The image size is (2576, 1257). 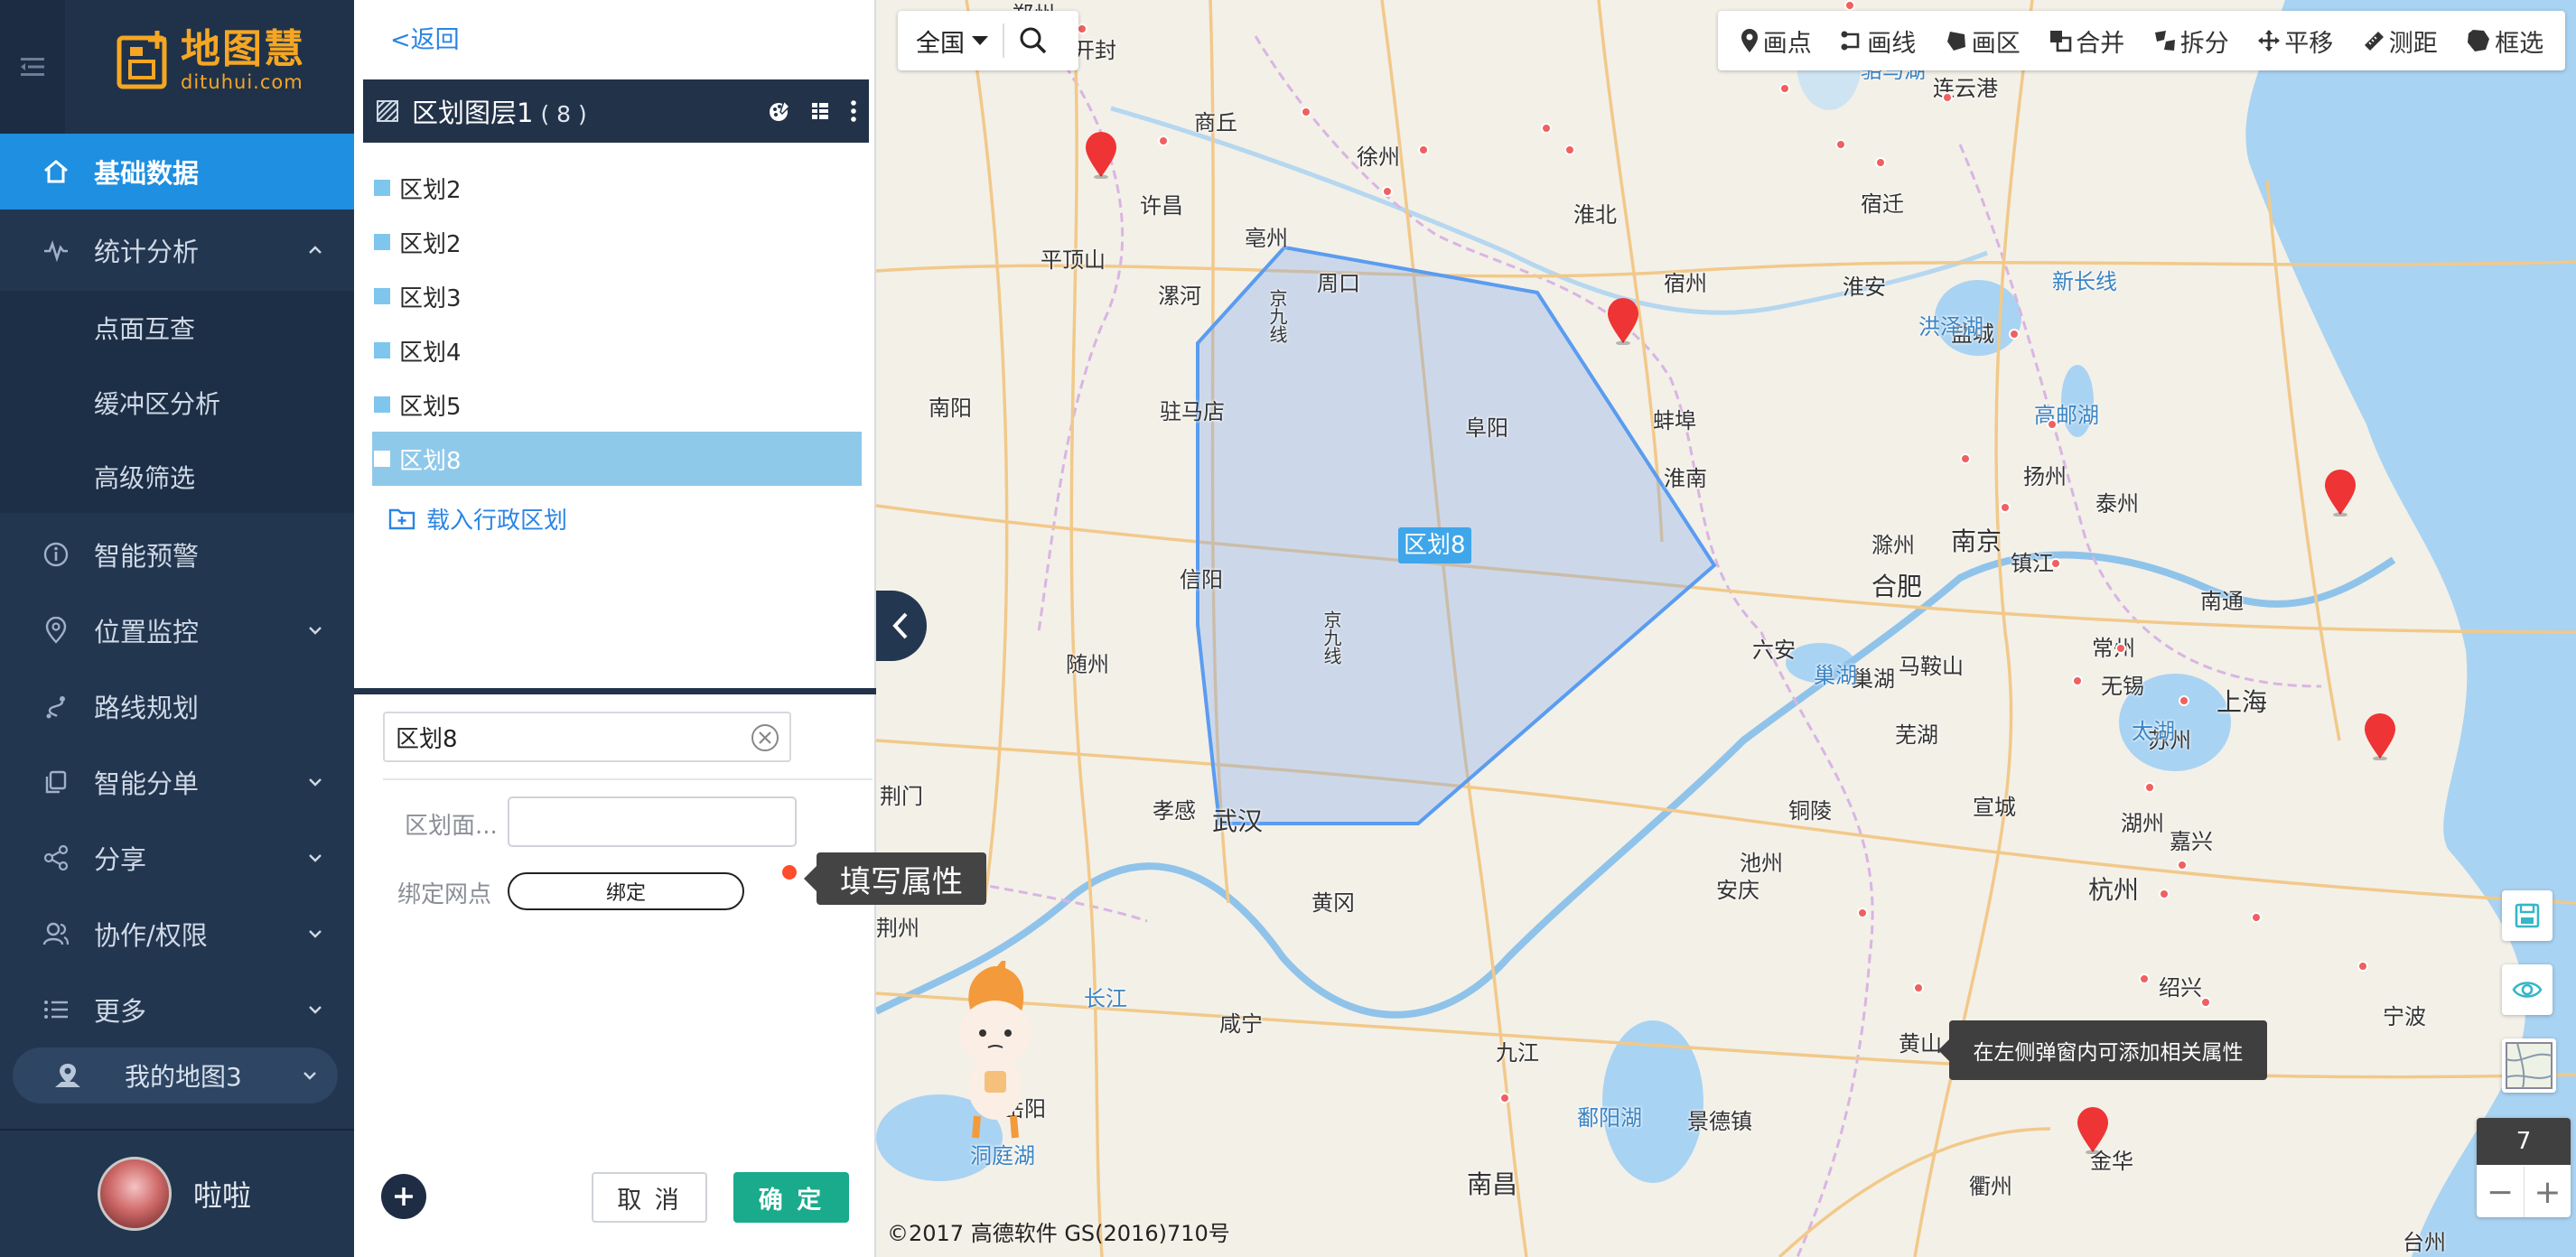 I want to click on layer-count: ( 8 ), so click(x=563, y=114).